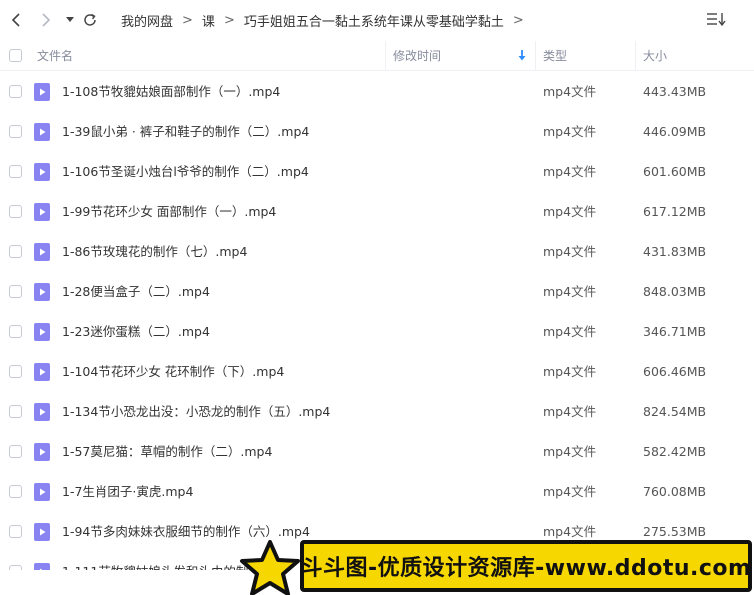 Image resolution: width=754 pixels, height=595 pixels. I want to click on column-modified-header: 修改时间, so click(417, 56).